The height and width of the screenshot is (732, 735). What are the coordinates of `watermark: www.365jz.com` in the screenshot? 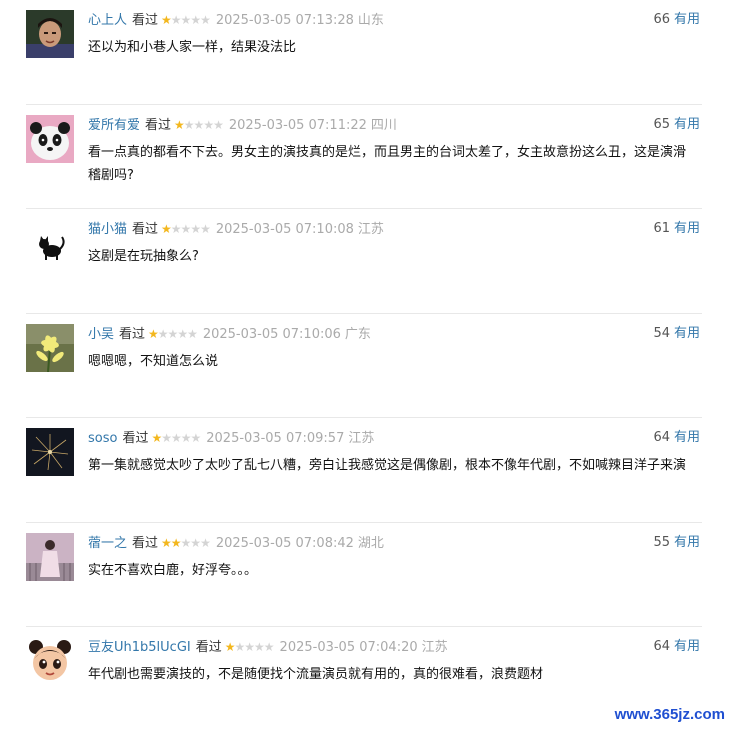 It's located at (669, 714).